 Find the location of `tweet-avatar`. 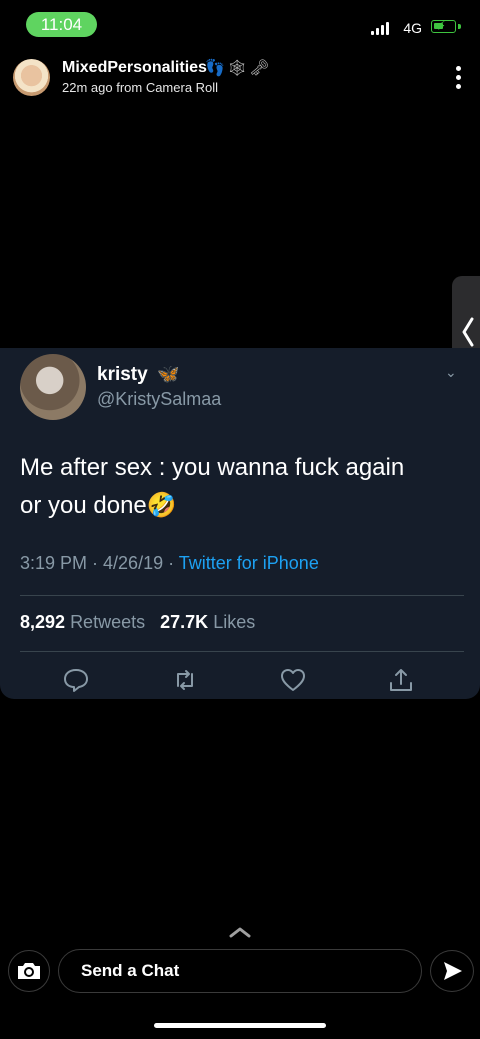

tweet-avatar is located at coordinates (53, 387).